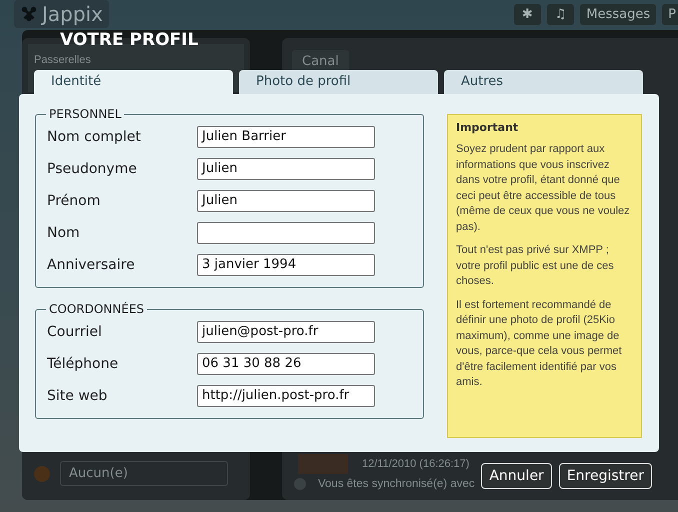  What do you see at coordinates (61, 14) in the screenshot?
I see `app-logo: Jappix` at bounding box center [61, 14].